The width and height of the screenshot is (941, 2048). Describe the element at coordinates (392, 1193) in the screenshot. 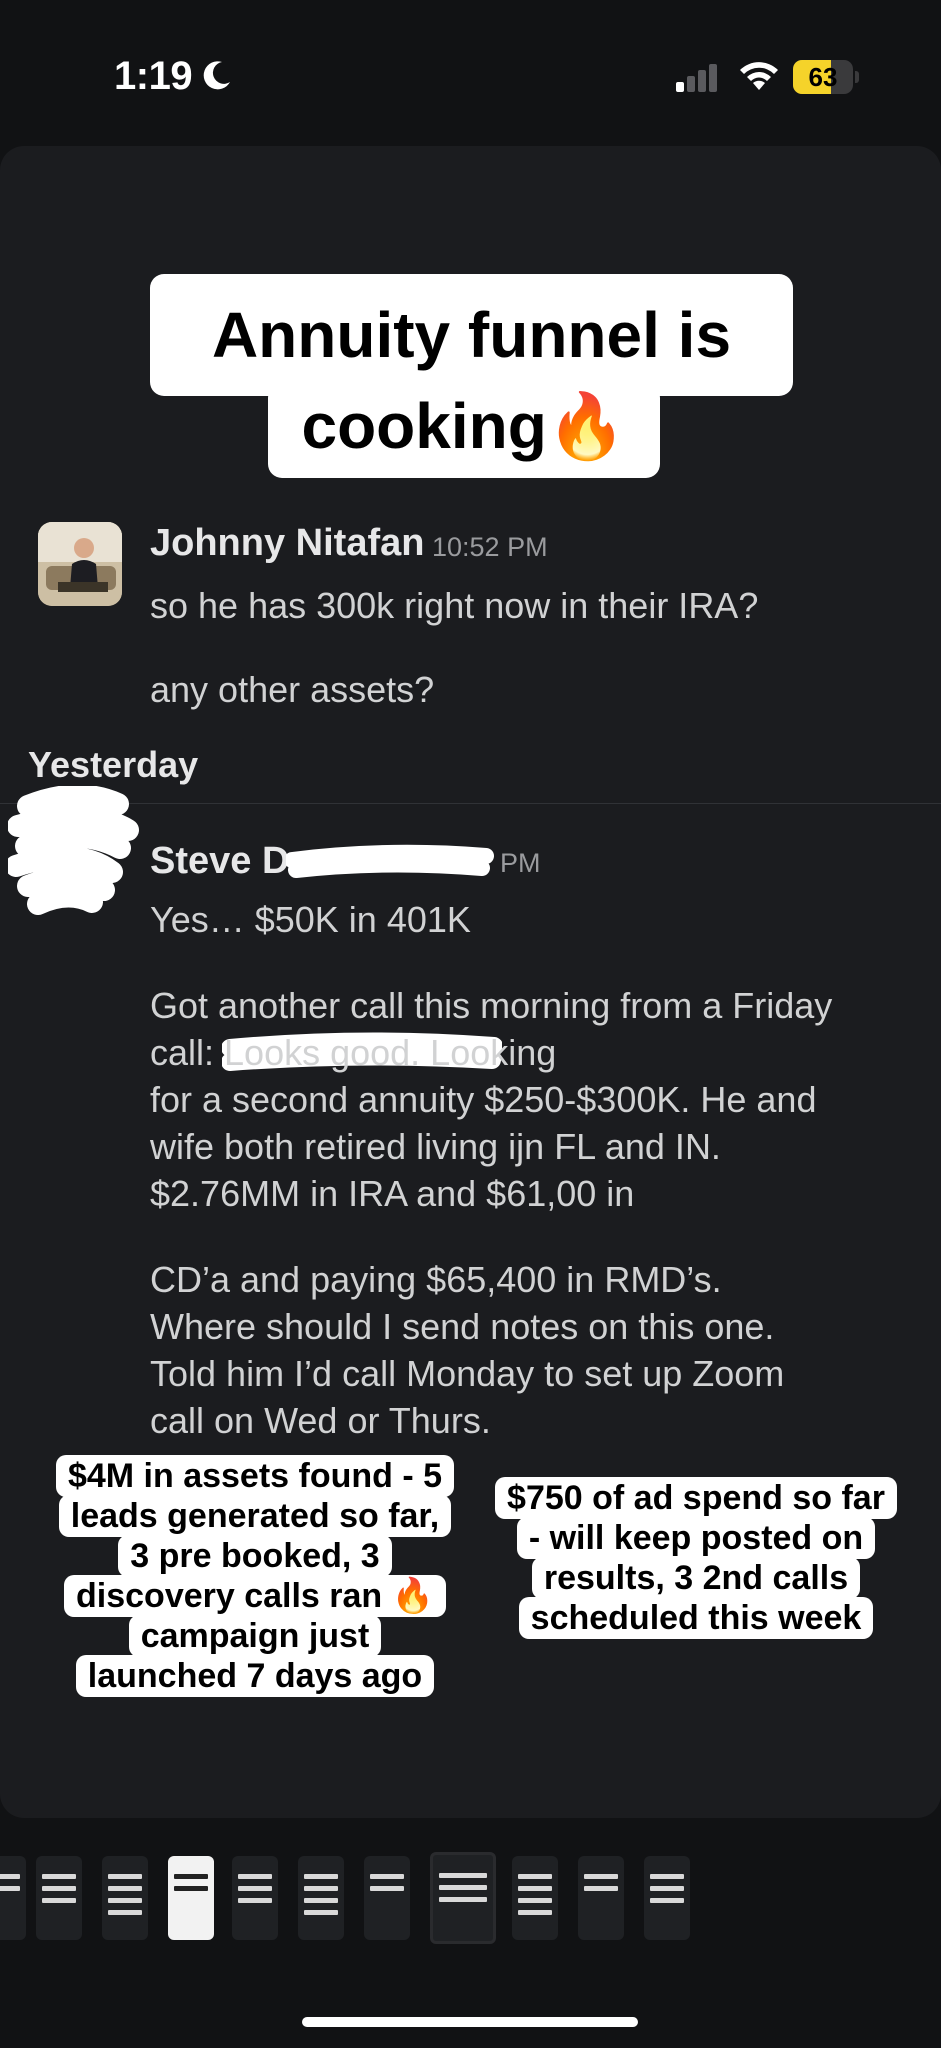

I see `message-text: $2.76MM in IRA and $61,00 in` at that location.